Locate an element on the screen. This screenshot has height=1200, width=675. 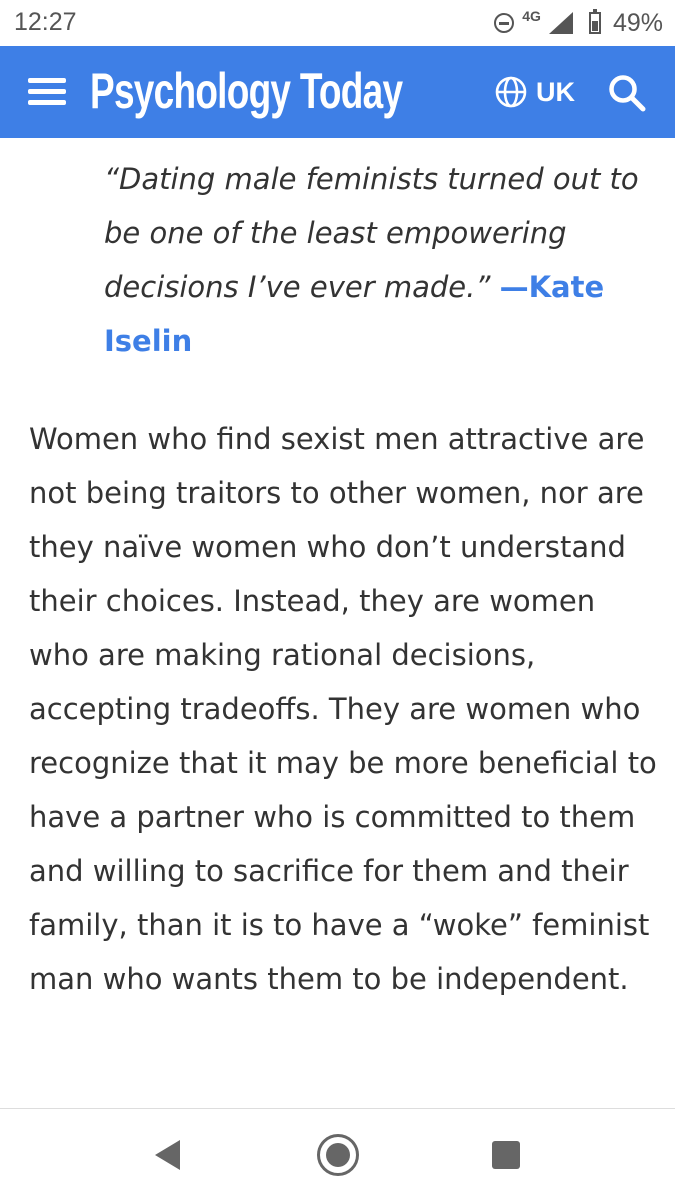
network-type: 4G is located at coordinates (531, 16).